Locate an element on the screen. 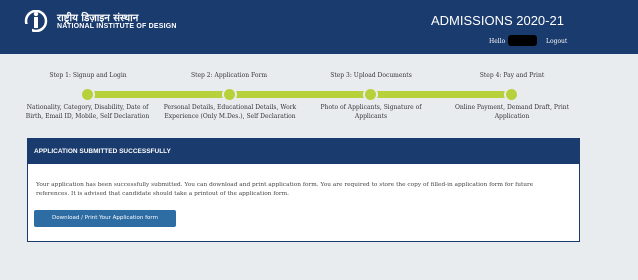 This screenshot has height=280, width=638. step-1-marker is located at coordinates (87, 94).